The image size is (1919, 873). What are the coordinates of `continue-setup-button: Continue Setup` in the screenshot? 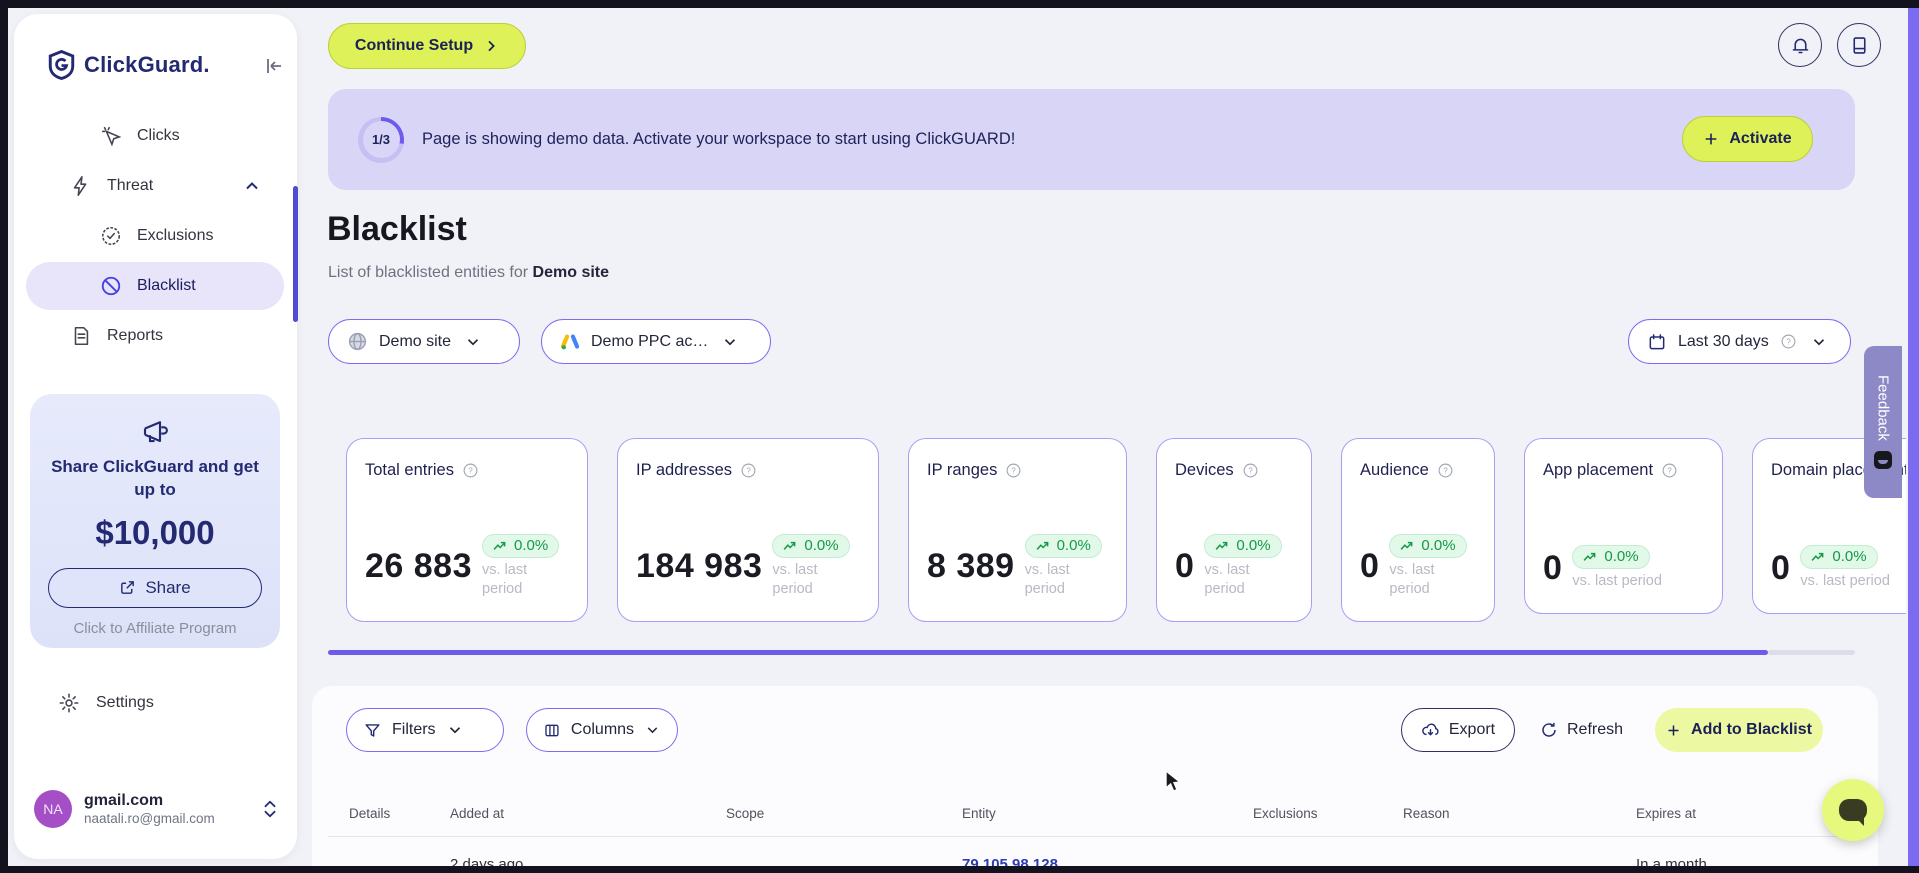 It's located at (427, 46).